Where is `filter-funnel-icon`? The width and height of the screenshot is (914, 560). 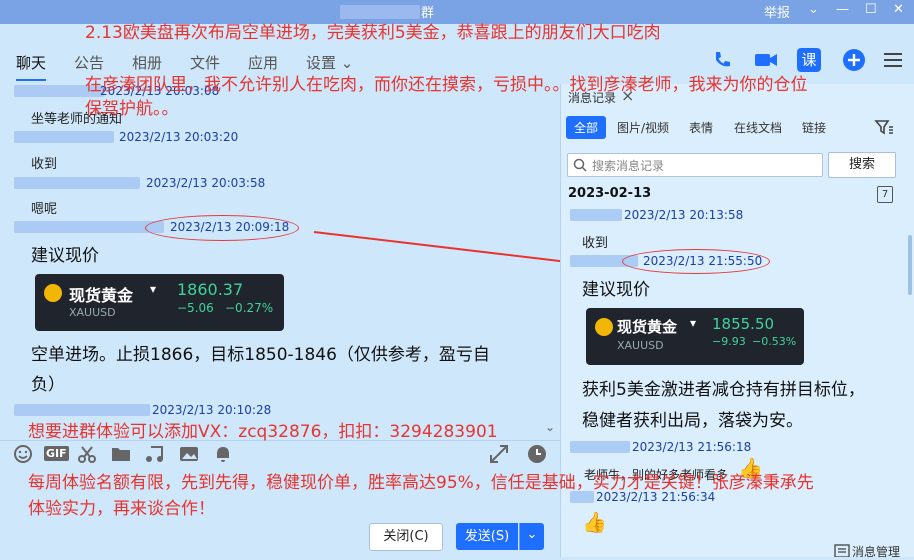 filter-funnel-icon is located at coordinates (884, 127).